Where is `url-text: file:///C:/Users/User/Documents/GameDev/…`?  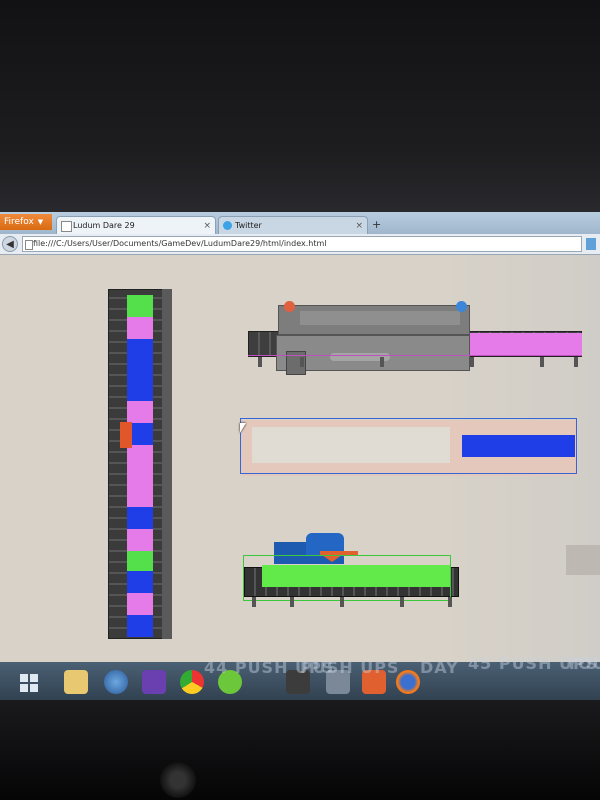 url-text: file:///C:/Users/User/Documents/GameDev/… is located at coordinates (180, 243).